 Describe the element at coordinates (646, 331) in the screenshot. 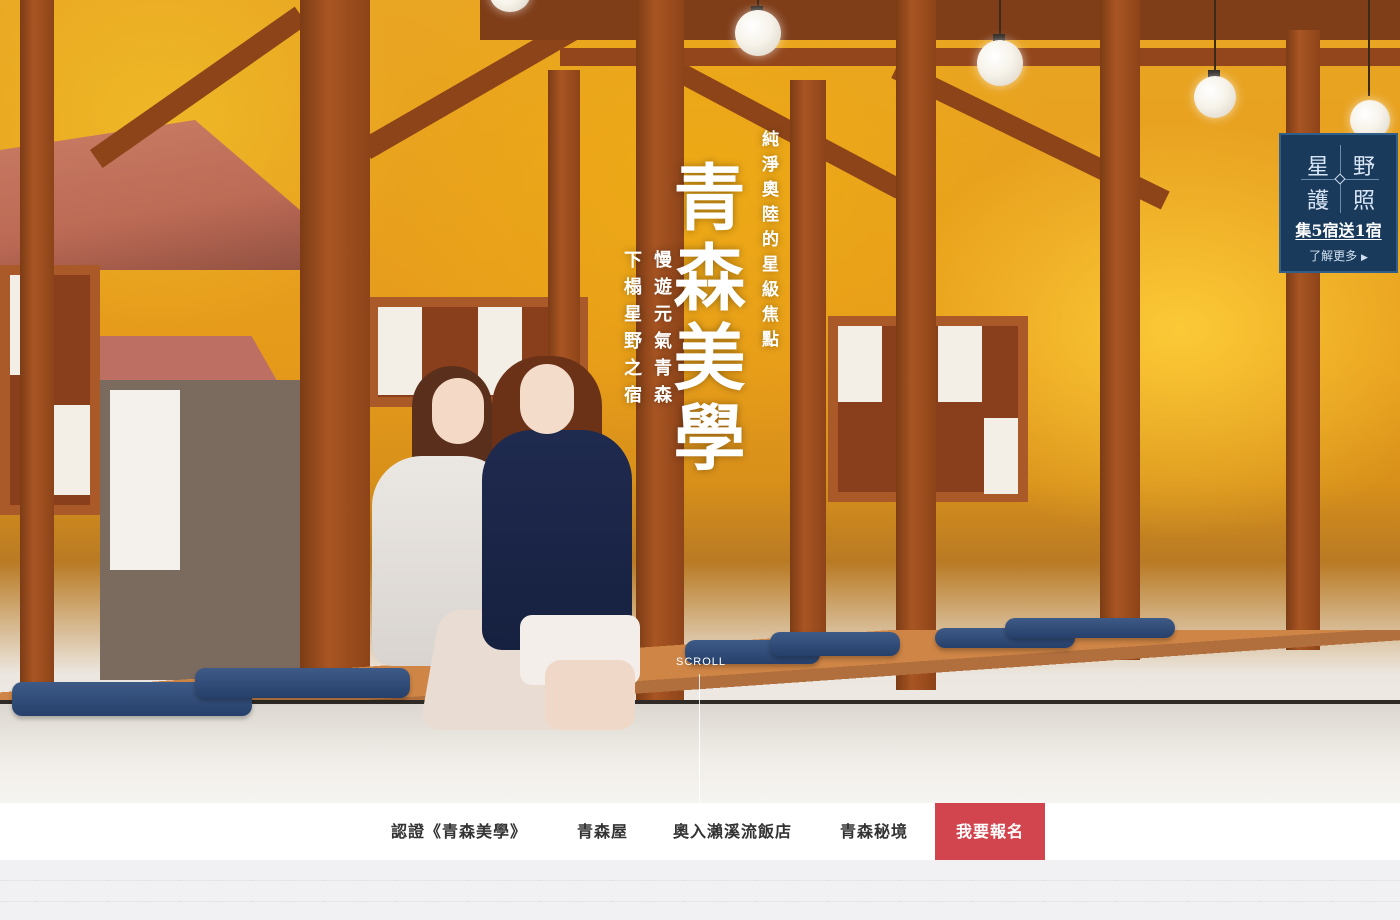

I see `hero-tagline: 慢遊元氣青森 下榻星野之宿` at that location.